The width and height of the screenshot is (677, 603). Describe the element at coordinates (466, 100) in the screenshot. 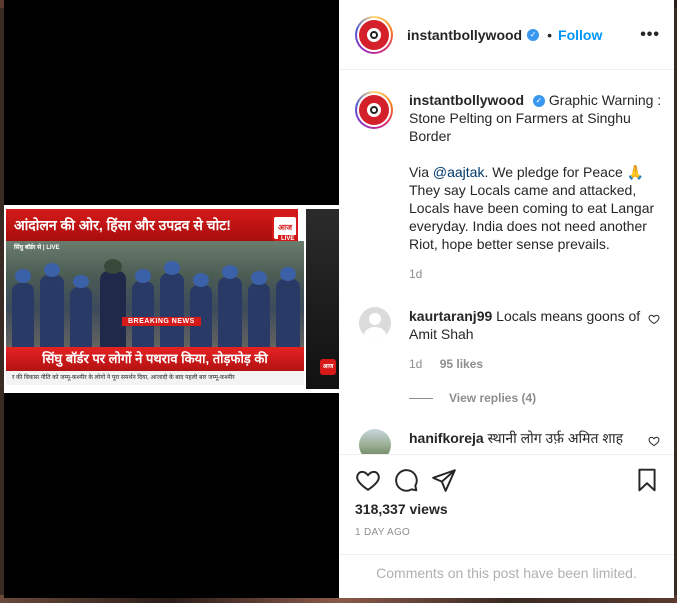

I see `caption-username: instantbollywood` at that location.